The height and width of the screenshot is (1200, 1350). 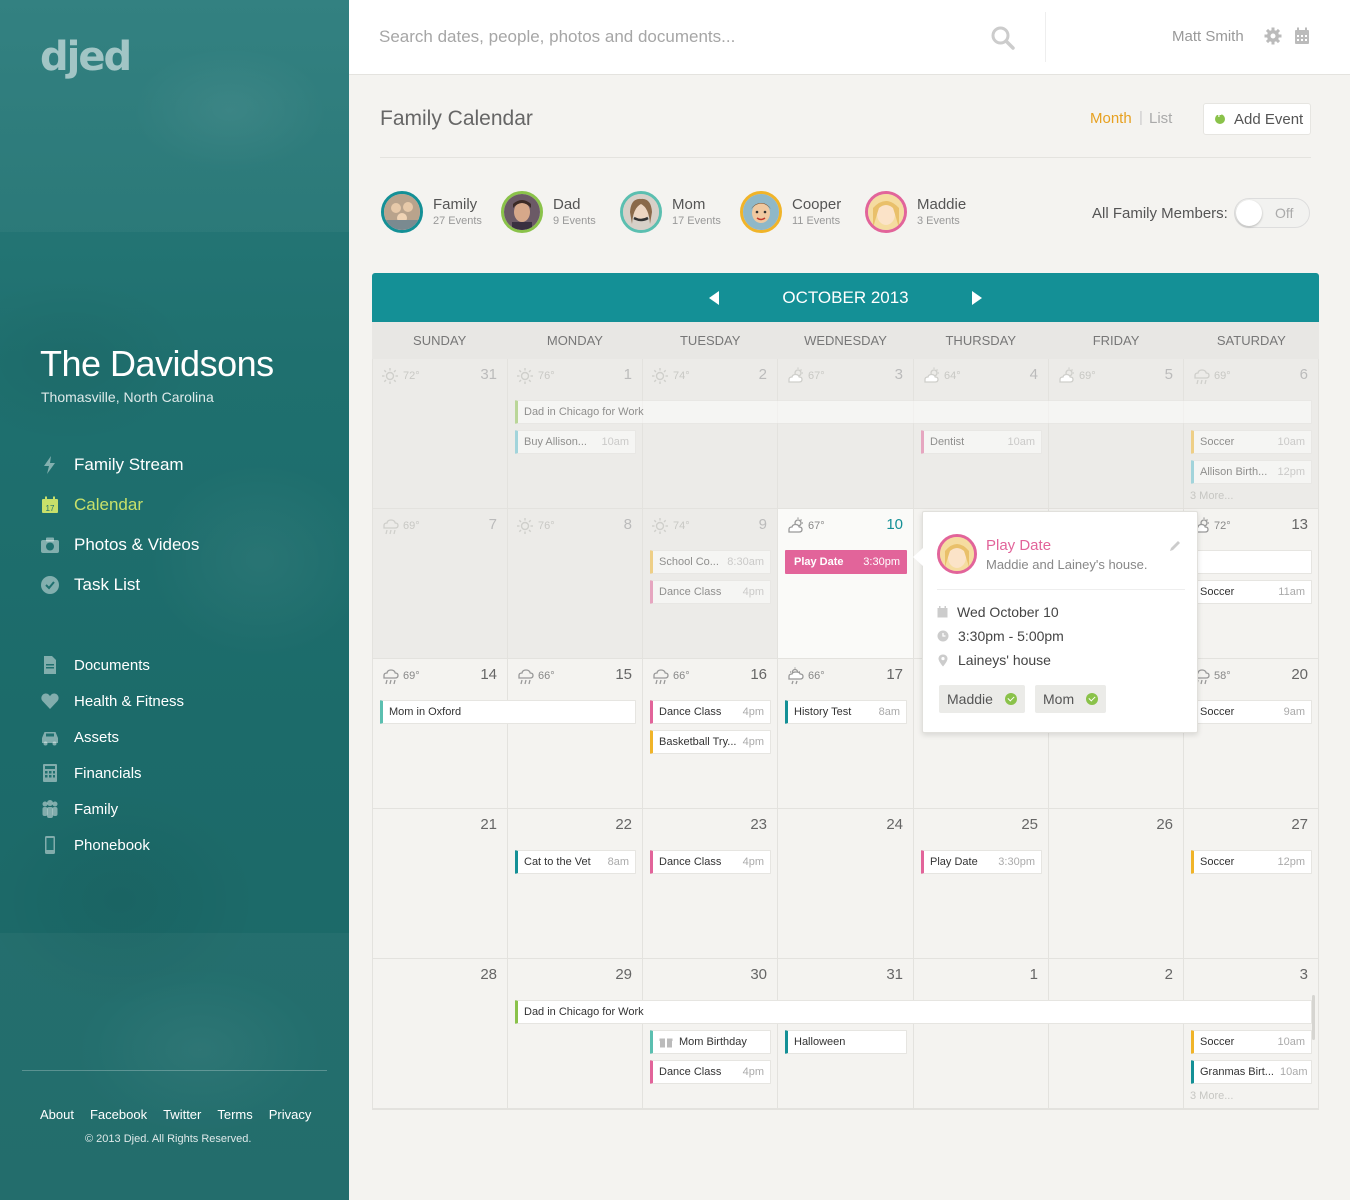 I want to click on event-title-wrap: Mom Birthday, so click(x=703, y=1042).